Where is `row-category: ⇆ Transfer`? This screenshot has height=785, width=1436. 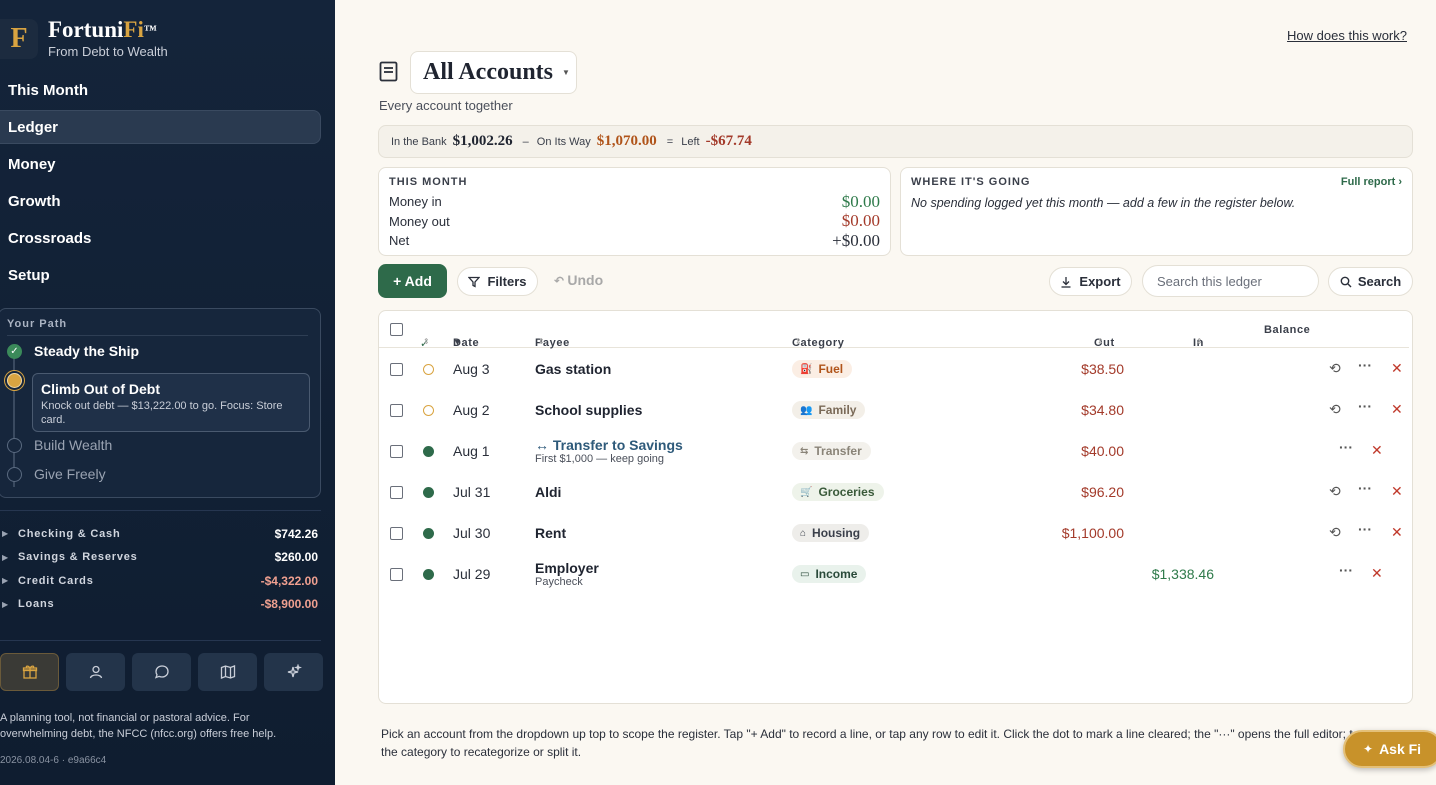 row-category: ⇆ Transfer is located at coordinates (831, 451).